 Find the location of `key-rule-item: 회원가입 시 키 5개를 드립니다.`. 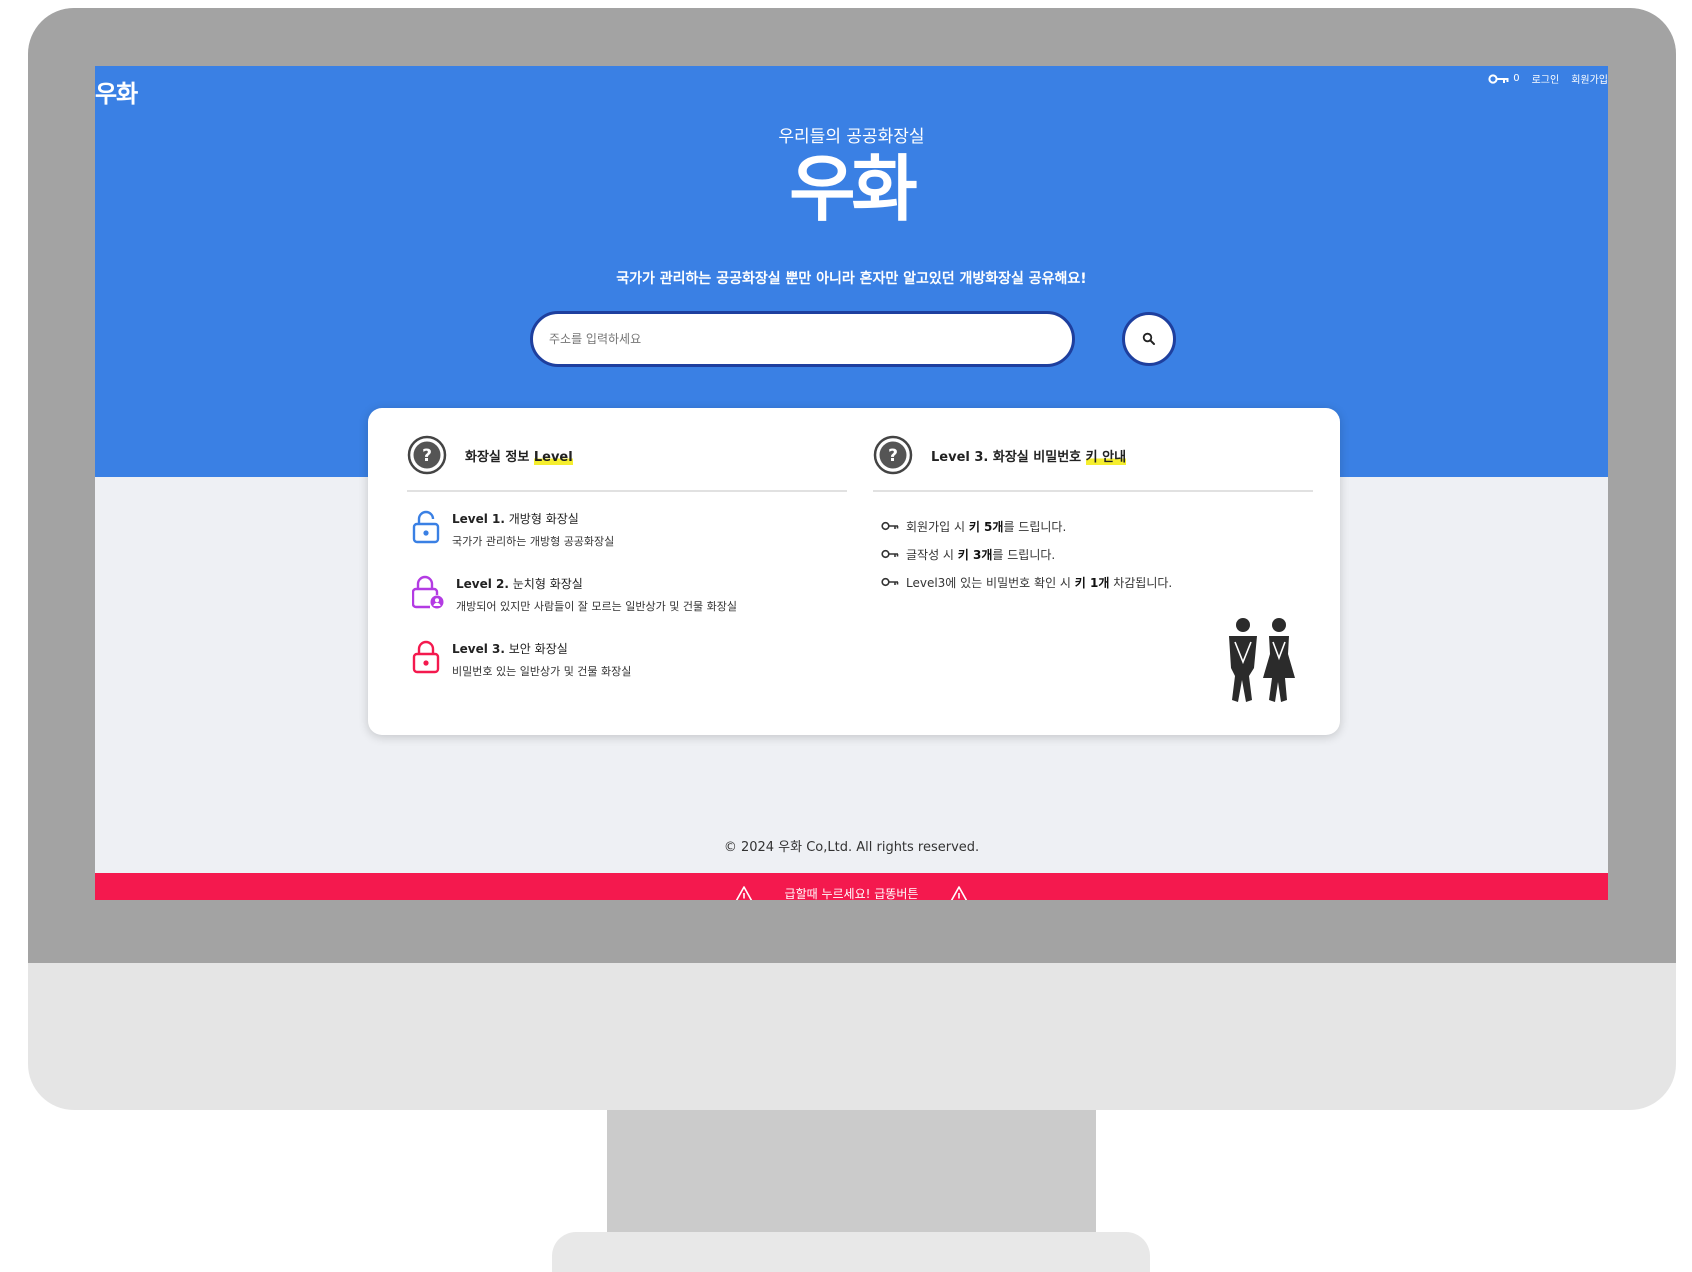

key-rule-item: 회원가입 시 키 5개를 드립니다. is located at coordinates (1097, 526).